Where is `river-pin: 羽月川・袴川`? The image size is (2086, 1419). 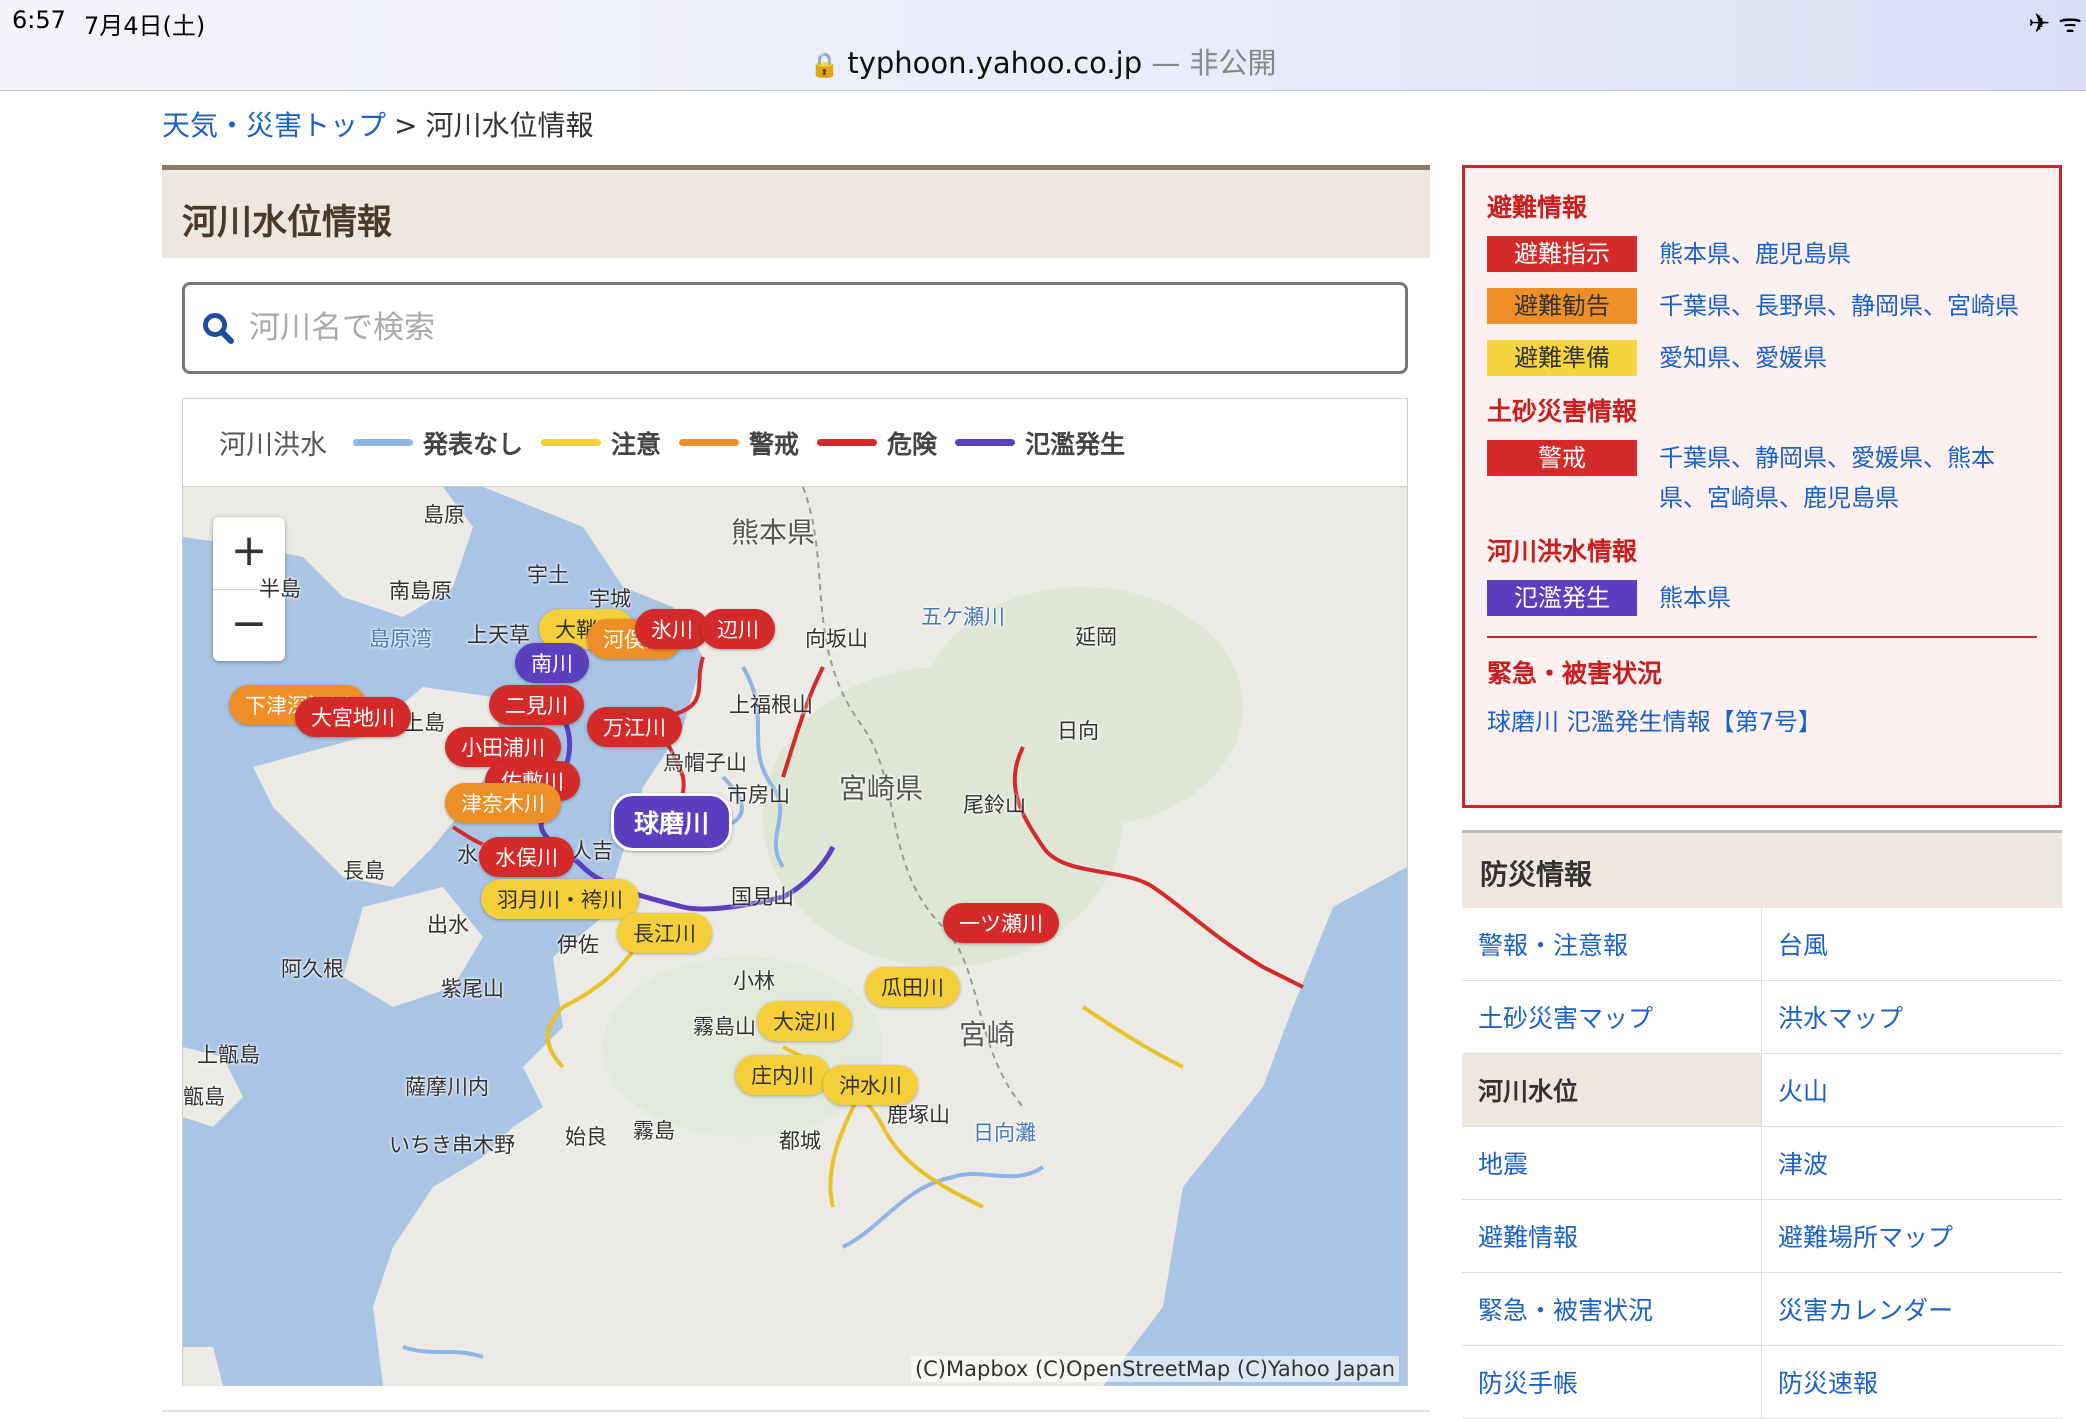
river-pin: 羽月川・袴川 is located at coordinates (560, 899).